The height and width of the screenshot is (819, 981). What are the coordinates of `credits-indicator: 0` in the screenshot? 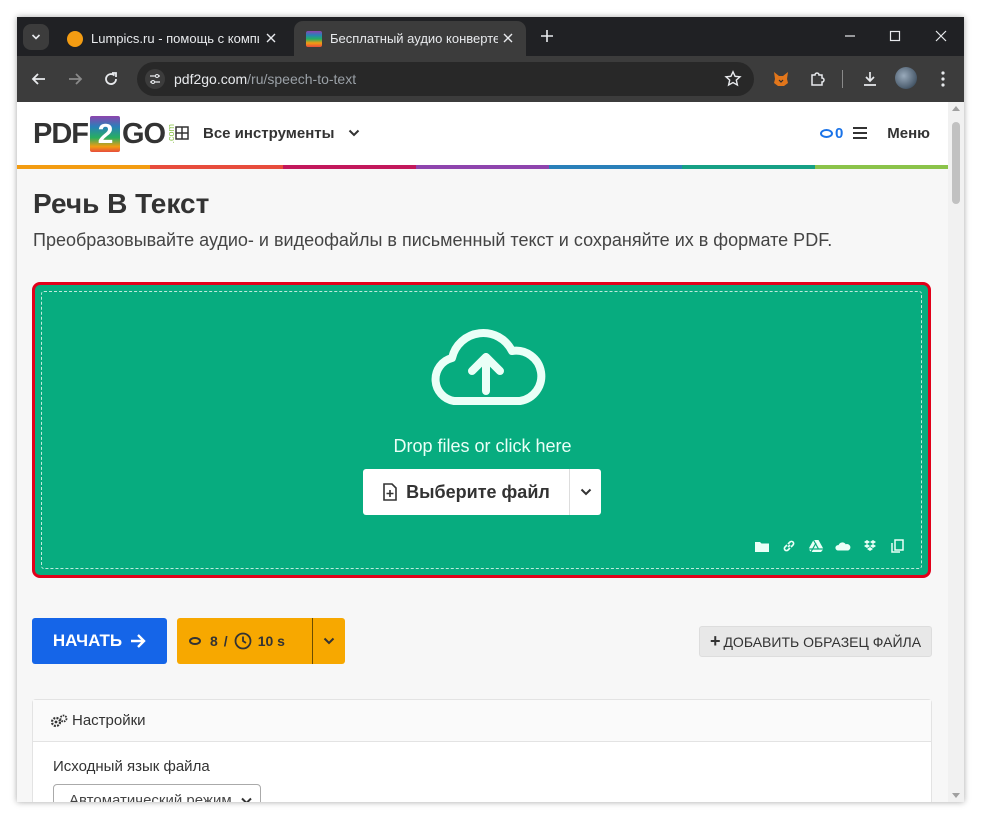 It's located at (831, 133).